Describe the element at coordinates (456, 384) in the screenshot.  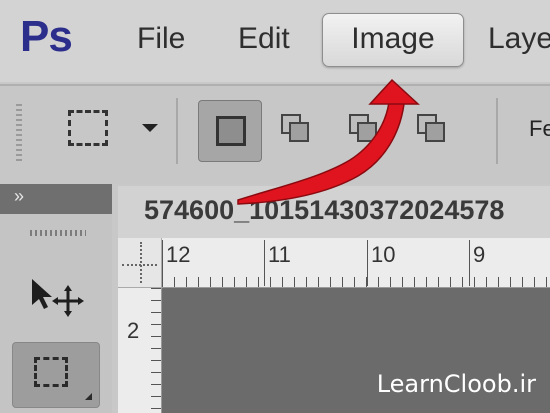
I see `watermark: LearnCloob.ir` at that location.